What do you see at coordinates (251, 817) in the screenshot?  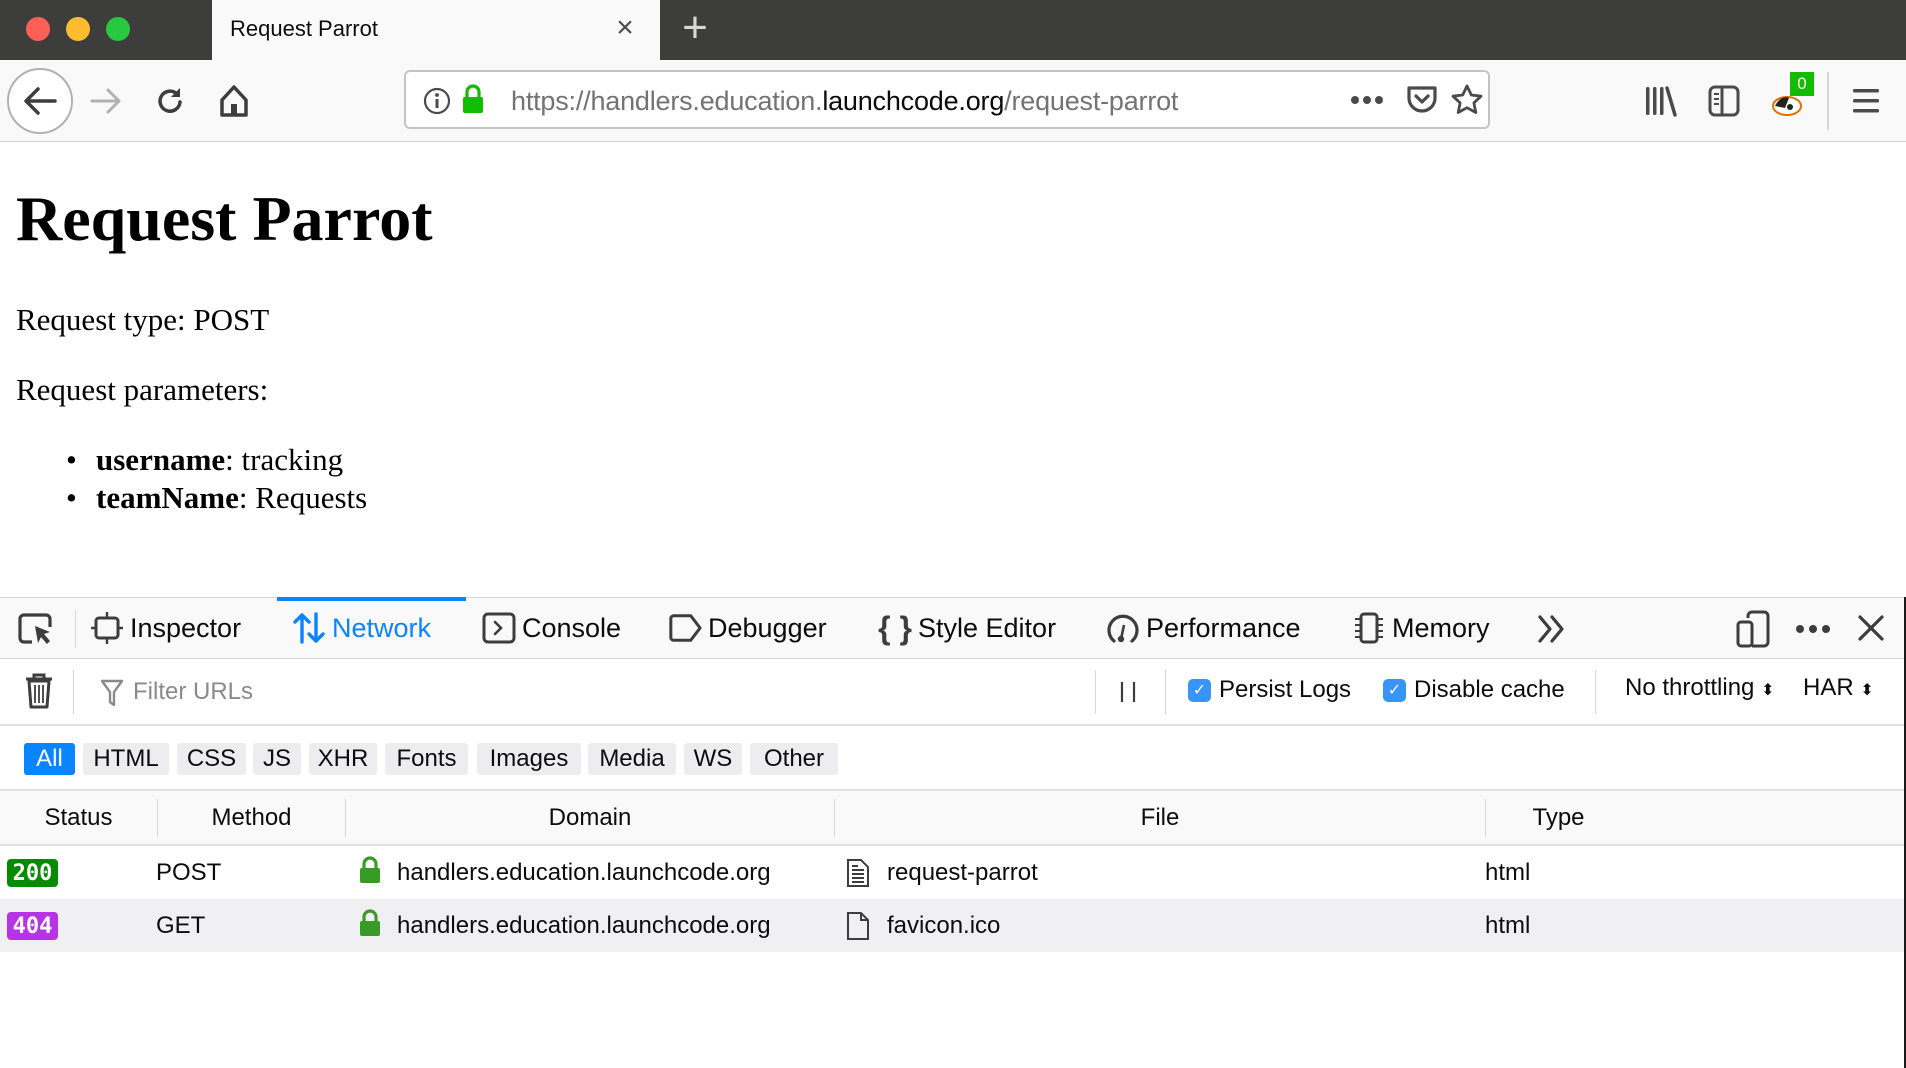 I see `column-method: Method` at bounding box center [251, 817].